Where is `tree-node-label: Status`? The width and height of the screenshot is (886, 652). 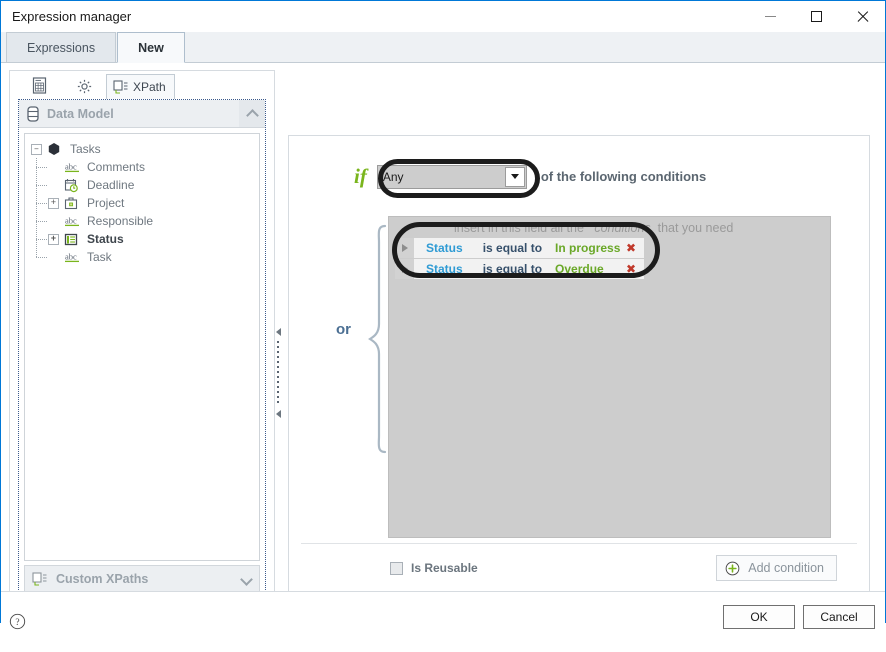 tree-node-label: Status is located at coordinates (105, 239).